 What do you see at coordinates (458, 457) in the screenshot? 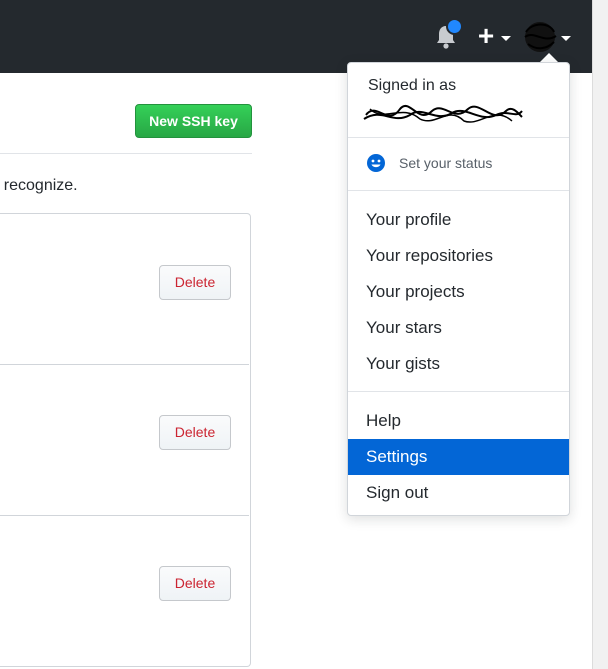
I see `menu-item-settings: Settings` at bounding box center [458, 457].